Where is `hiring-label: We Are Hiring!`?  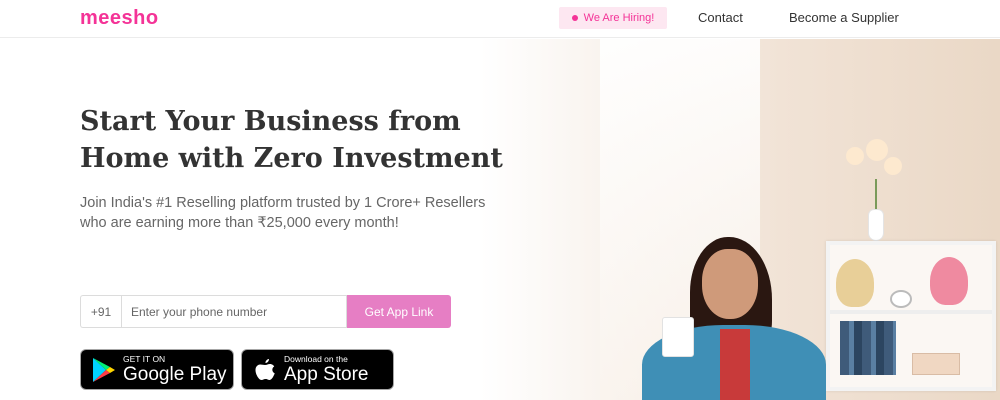
hiring-label: We Are Hiring! is located at coordinates (619, 18).